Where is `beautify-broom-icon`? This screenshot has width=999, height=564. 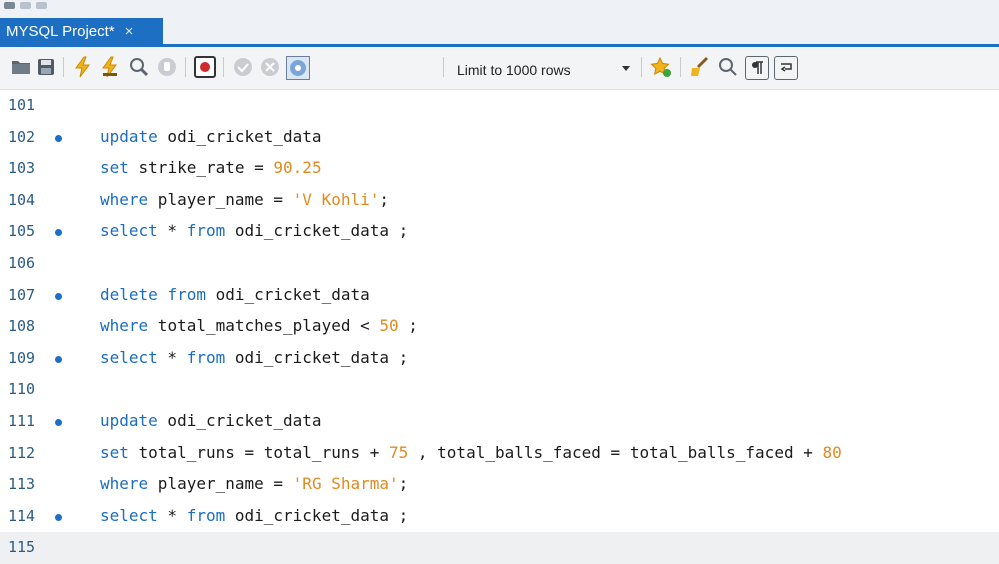 beautify-broom-icon is located at coordinates (700, 67).